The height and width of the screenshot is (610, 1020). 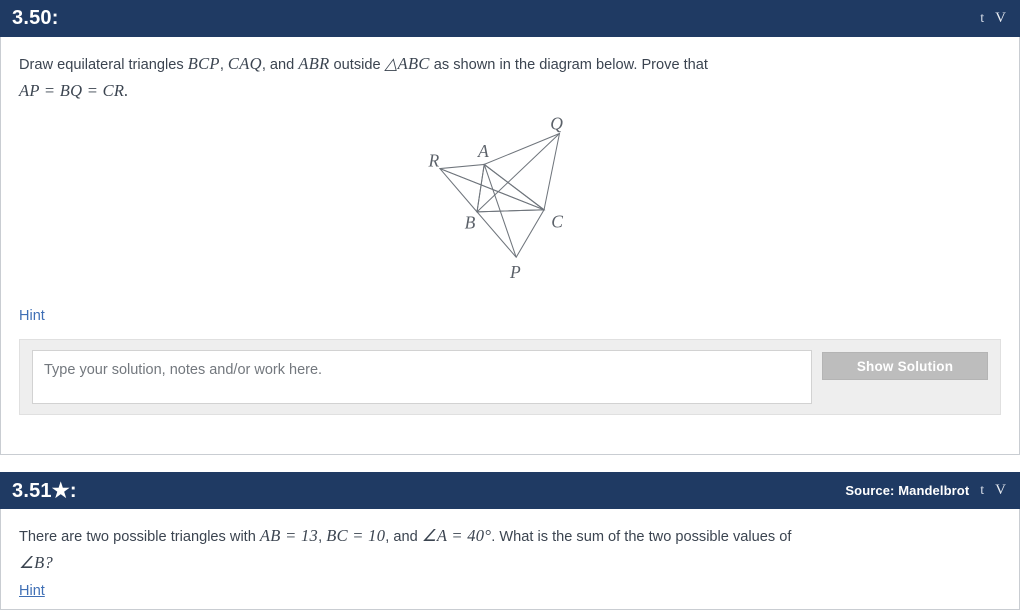 What do you see at coordinates (557, 221) in the screenshot?
I see `vertex-label-c: C` at bounding box center [557, 221].